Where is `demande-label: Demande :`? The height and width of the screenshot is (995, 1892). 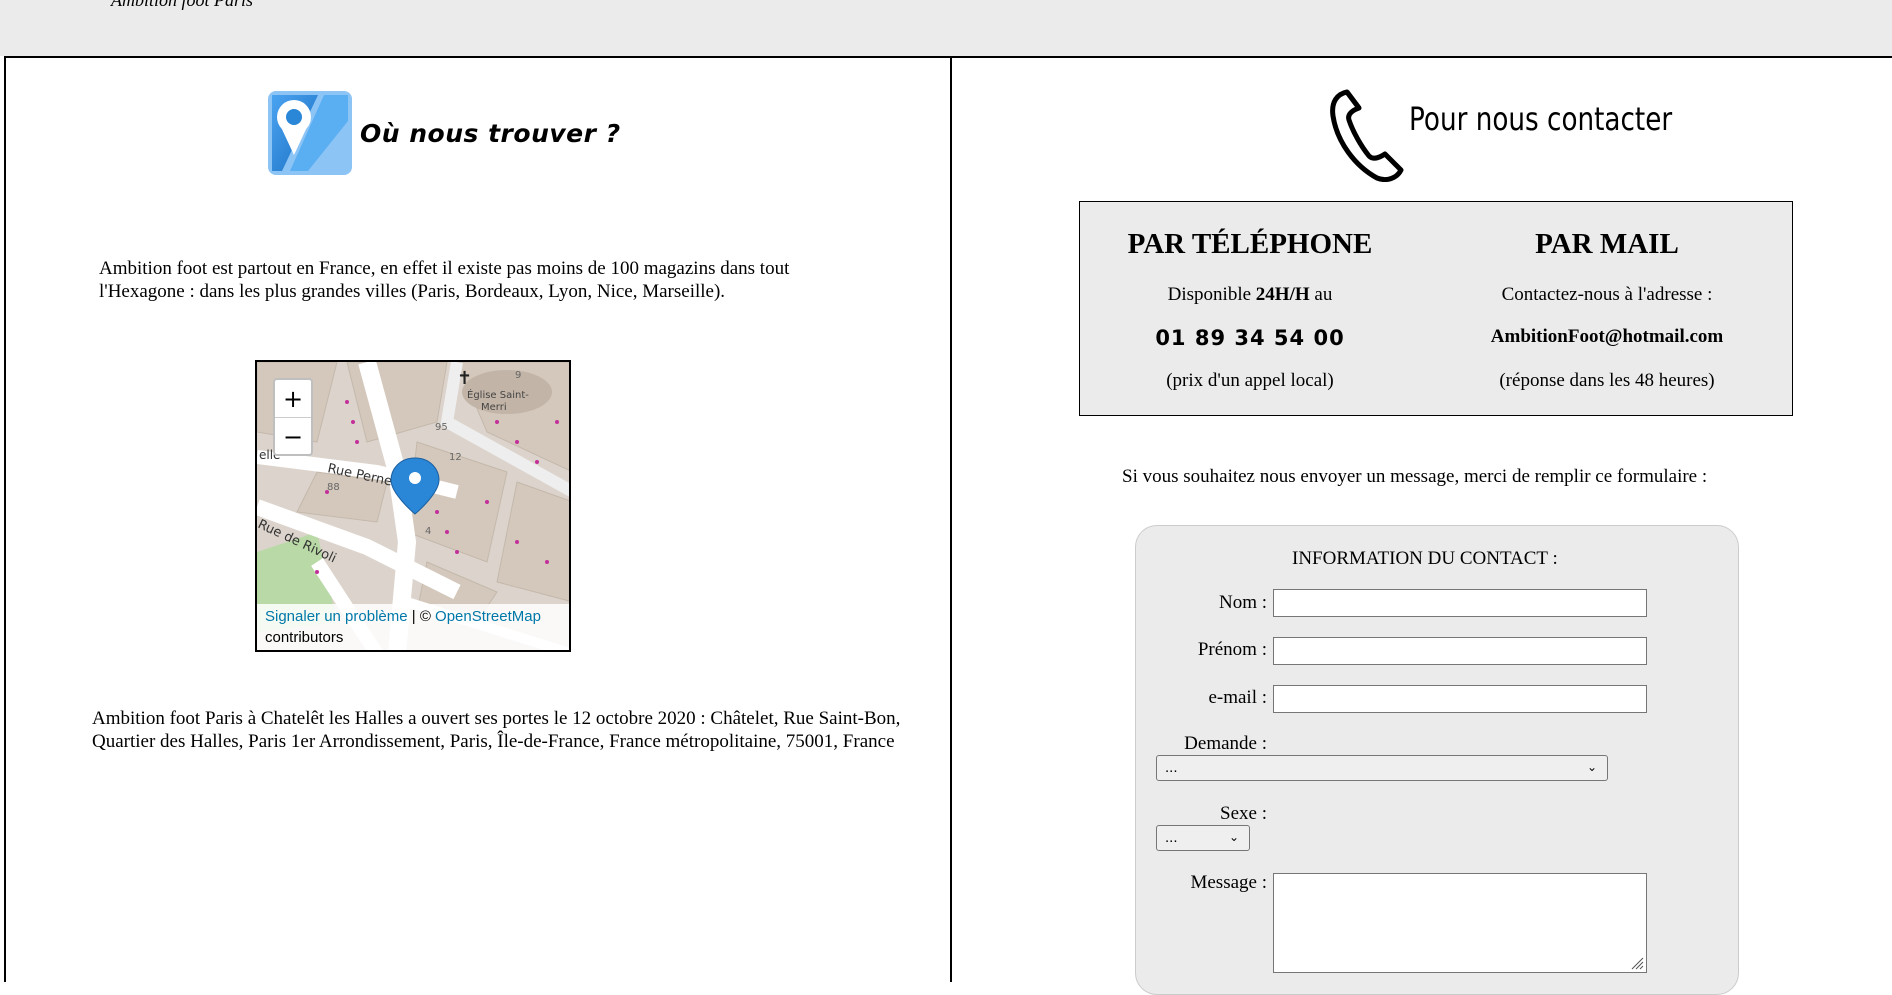
demande-label: Demande : is located at coordinates (1225, 743).